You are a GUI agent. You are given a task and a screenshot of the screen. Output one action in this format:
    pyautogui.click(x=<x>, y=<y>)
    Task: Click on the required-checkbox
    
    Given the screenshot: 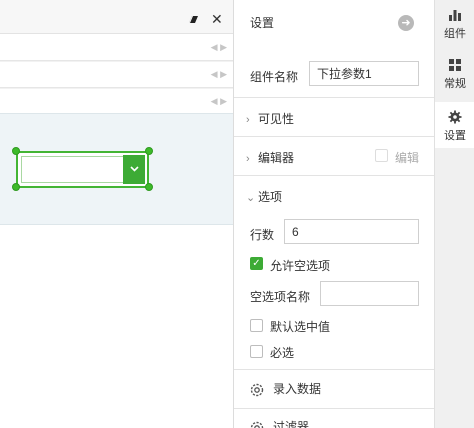 What is the action you would take?
    pyautogui.click(x=256, y=351)
    